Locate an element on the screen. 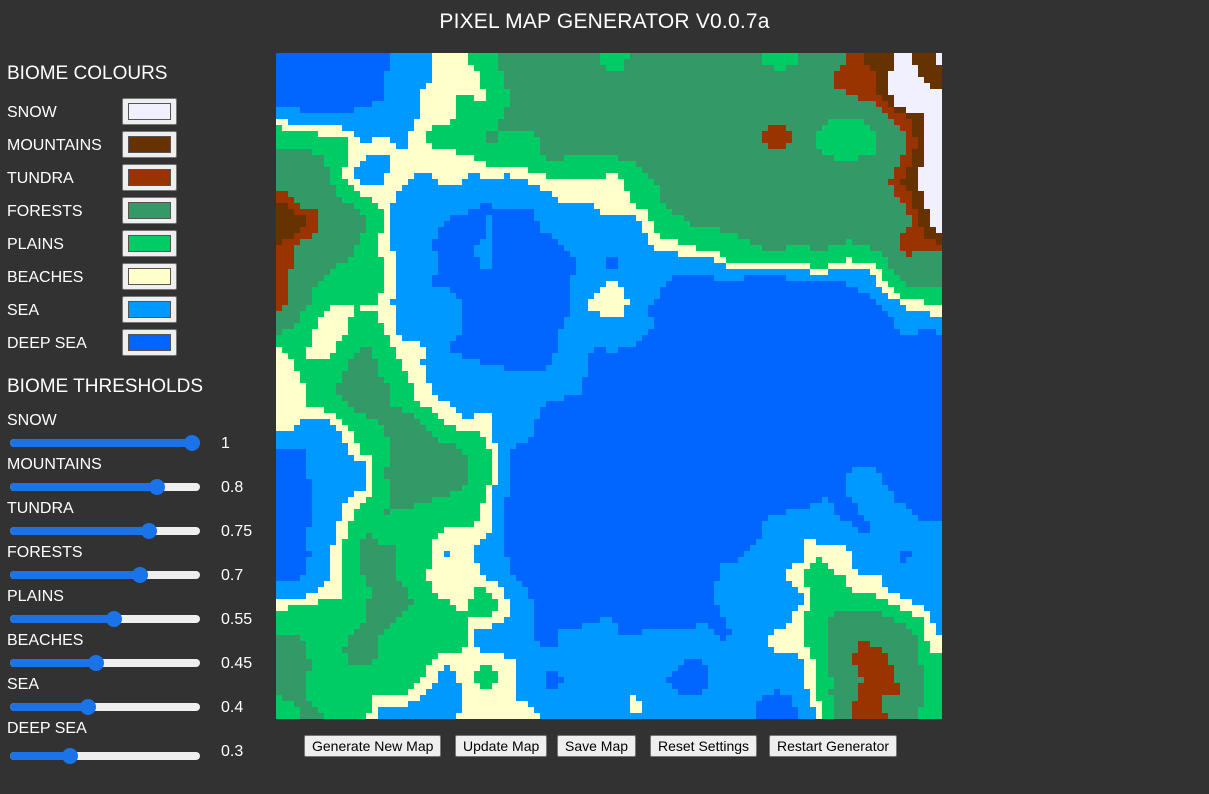  threshold-row-snow: SNOW 1 is located at coordinates (137, 434).